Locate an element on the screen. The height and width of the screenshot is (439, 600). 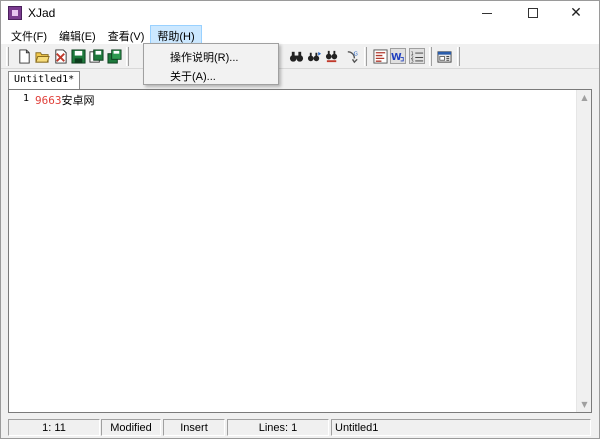
maximize-button is located at coordinates (533, 13).